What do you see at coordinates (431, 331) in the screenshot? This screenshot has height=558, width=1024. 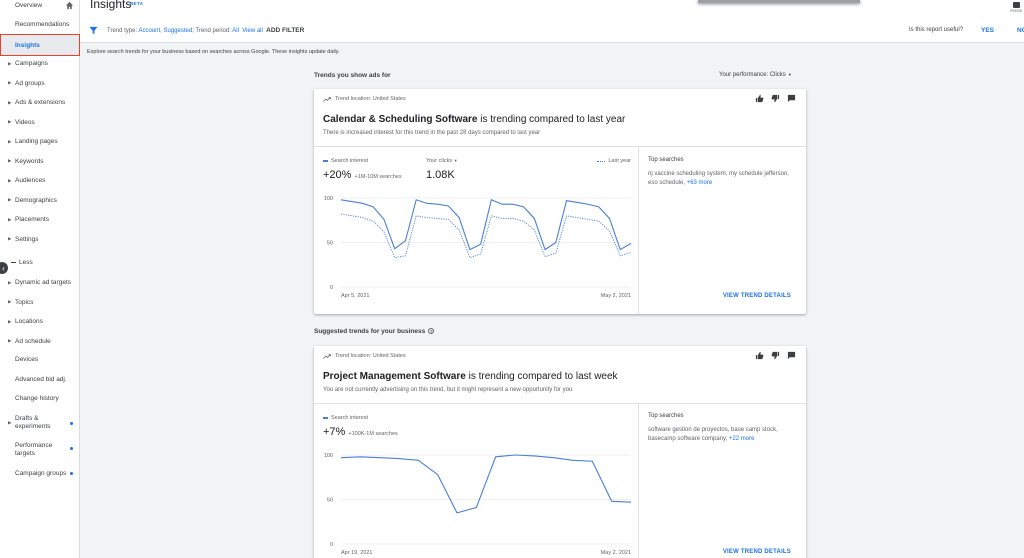 I see `help-icon: ?` at bounding box center [431, 331].